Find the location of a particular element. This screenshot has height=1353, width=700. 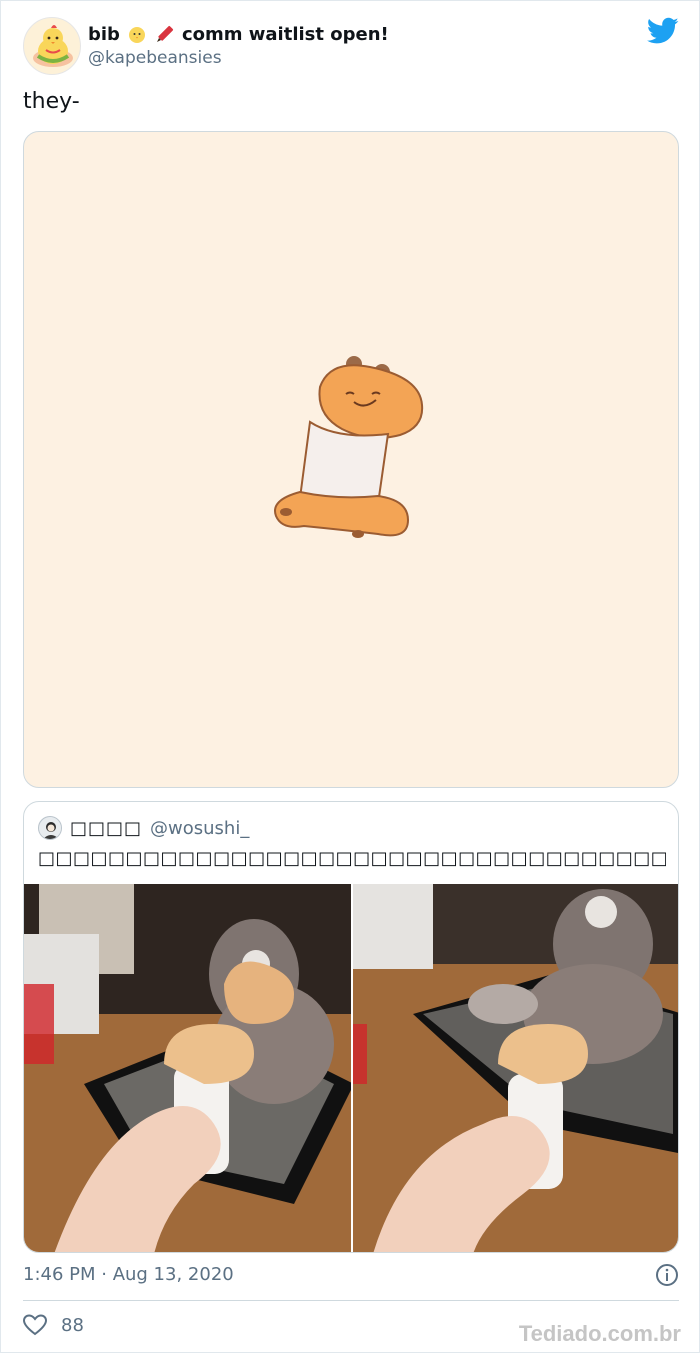

chick-icon is located at coordinates (137, 34).